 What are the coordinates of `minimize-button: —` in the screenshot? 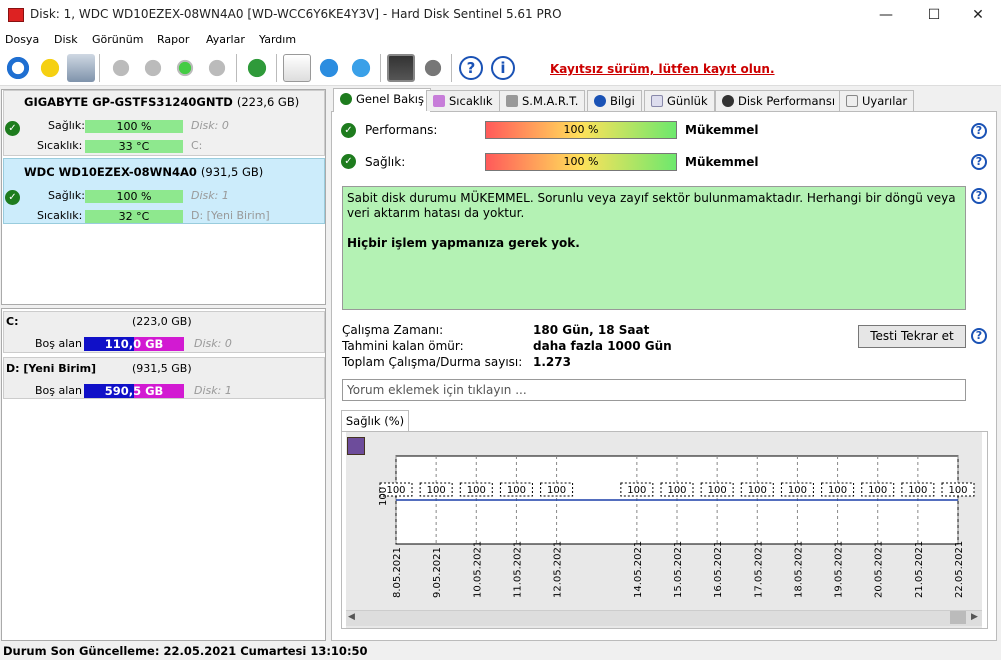 It's located at (886, 15).